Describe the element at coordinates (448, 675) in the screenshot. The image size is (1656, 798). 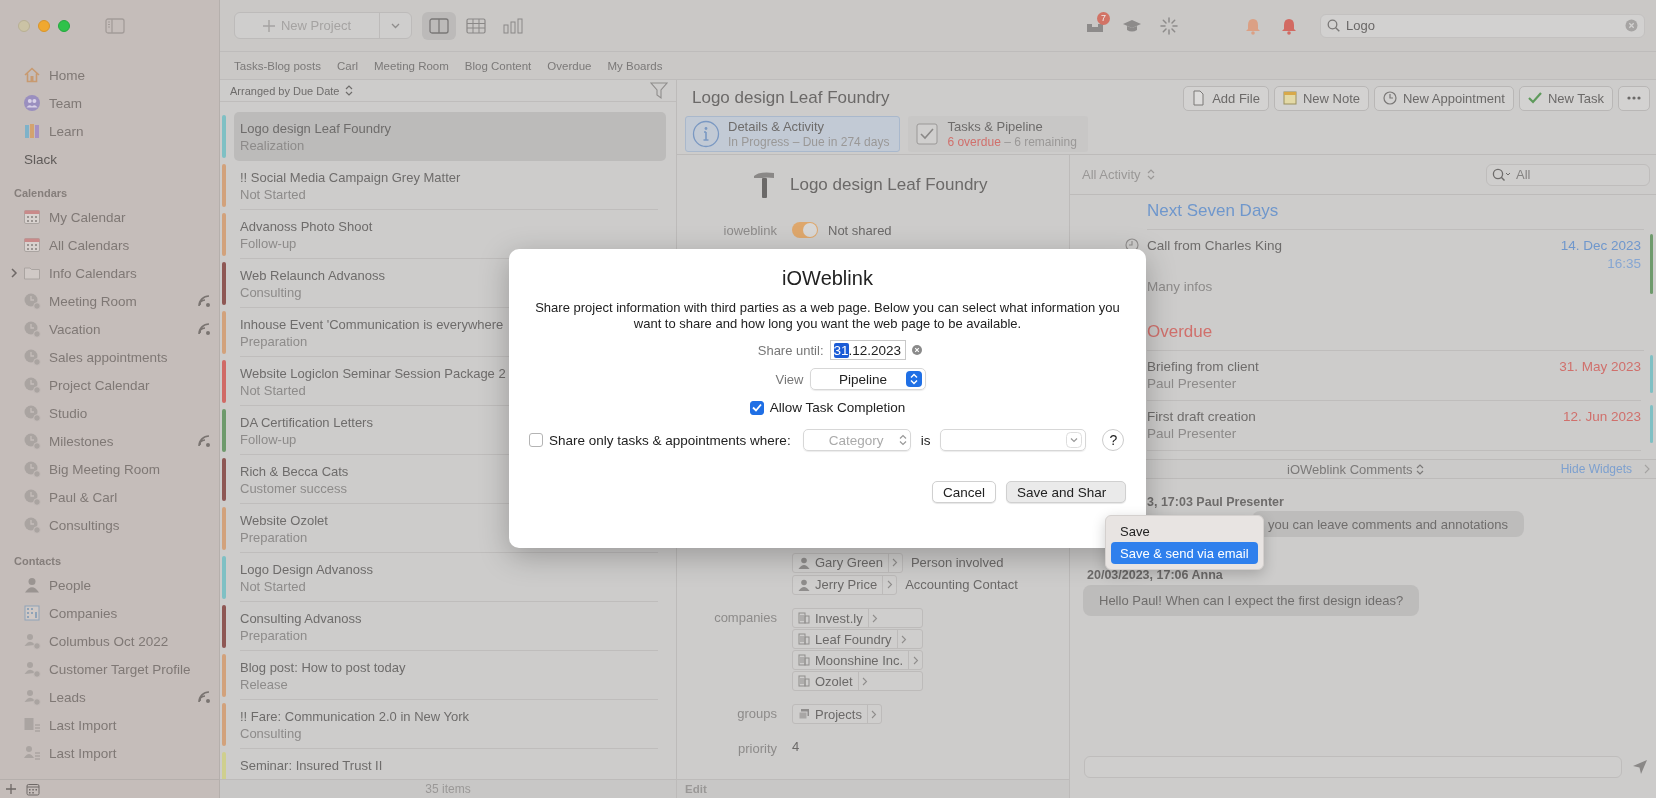
I see `list-item: Blog post: How to post today Release` at that location.